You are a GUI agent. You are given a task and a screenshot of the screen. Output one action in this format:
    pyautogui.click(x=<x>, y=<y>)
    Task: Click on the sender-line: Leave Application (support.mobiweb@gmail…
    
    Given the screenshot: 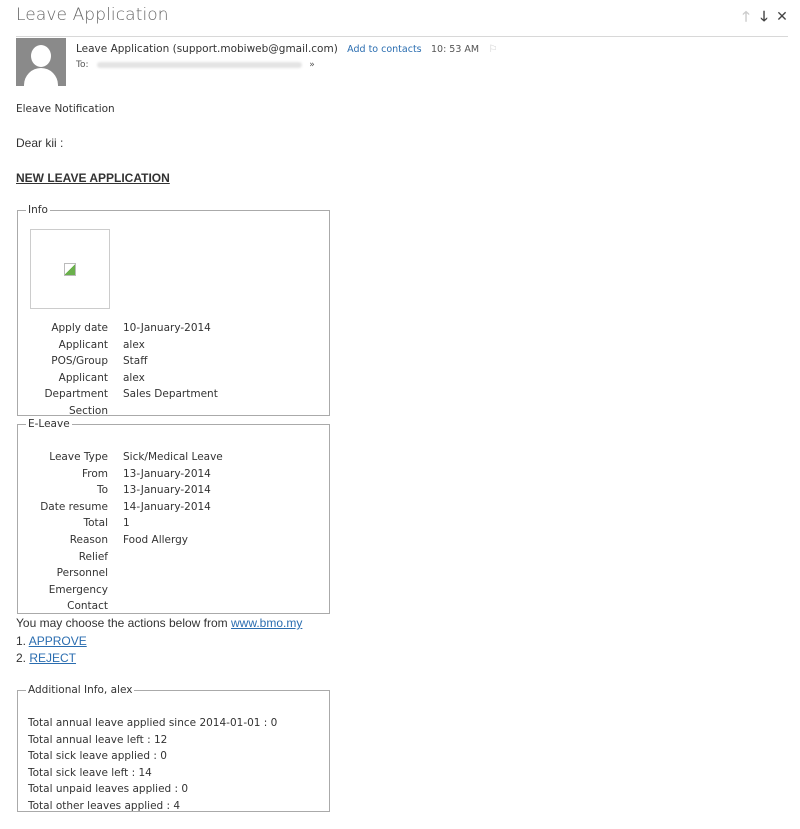 What is the action you would take?
    pyautogui.click(x=286, y=49)
    